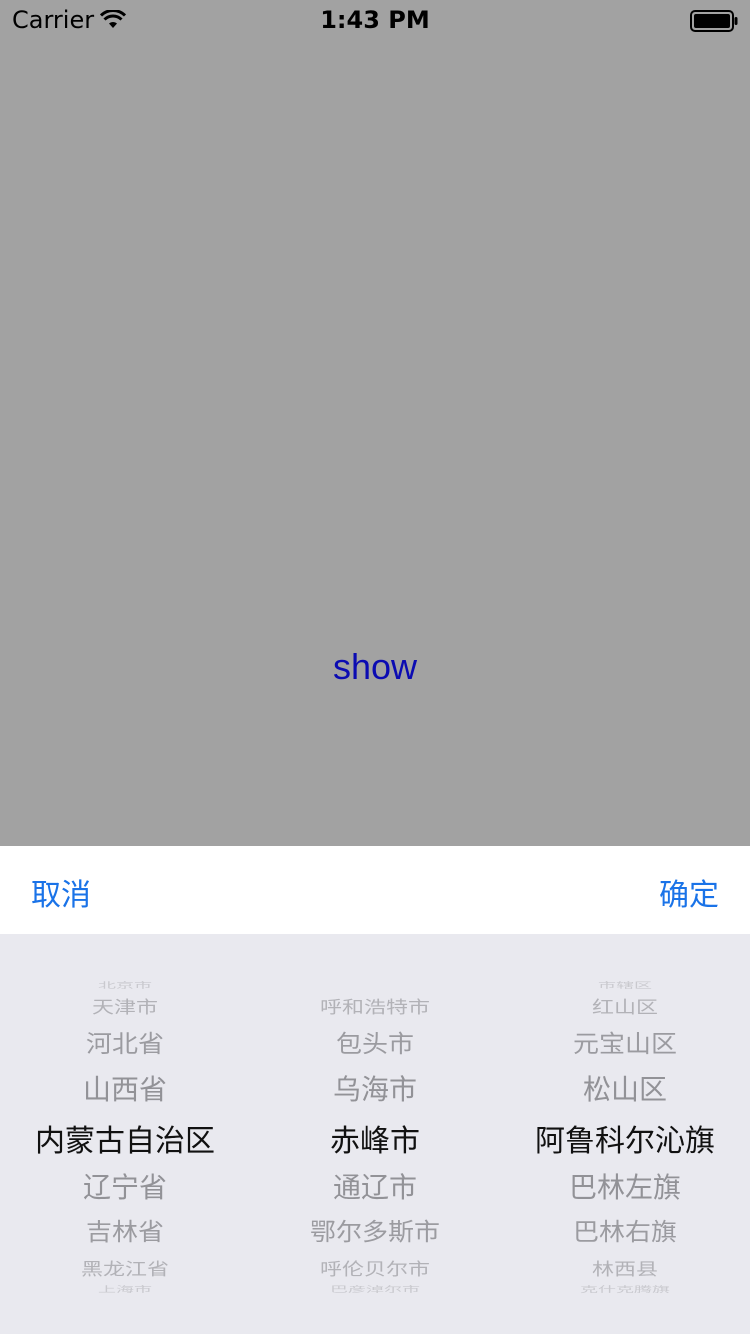 This screenshot has width=750, height=1334. What do you see at coordinates (125, 1138) in the screenshot?
I see `province-option-selected: 内蒙古自治区` at bounding box center [125, 1138].